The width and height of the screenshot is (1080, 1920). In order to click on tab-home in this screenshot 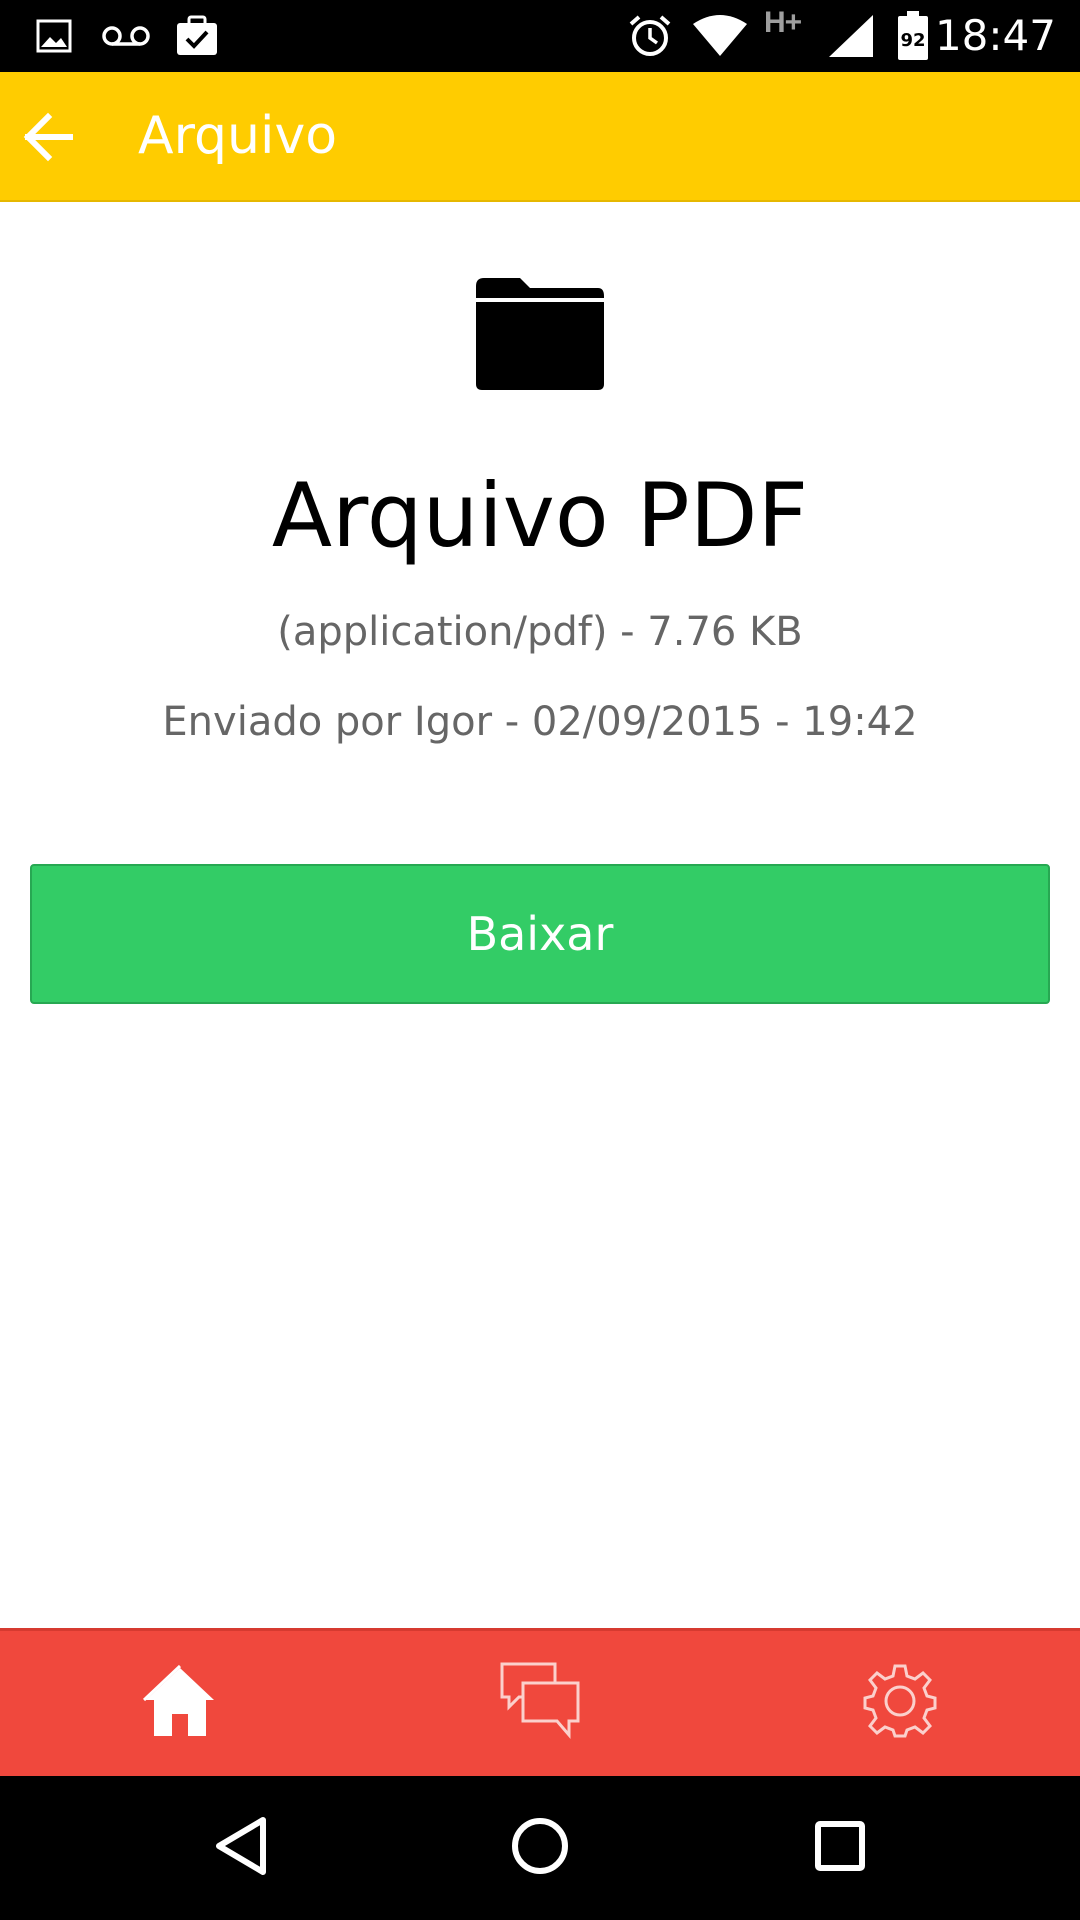, I will do `click(180, 1703)`.